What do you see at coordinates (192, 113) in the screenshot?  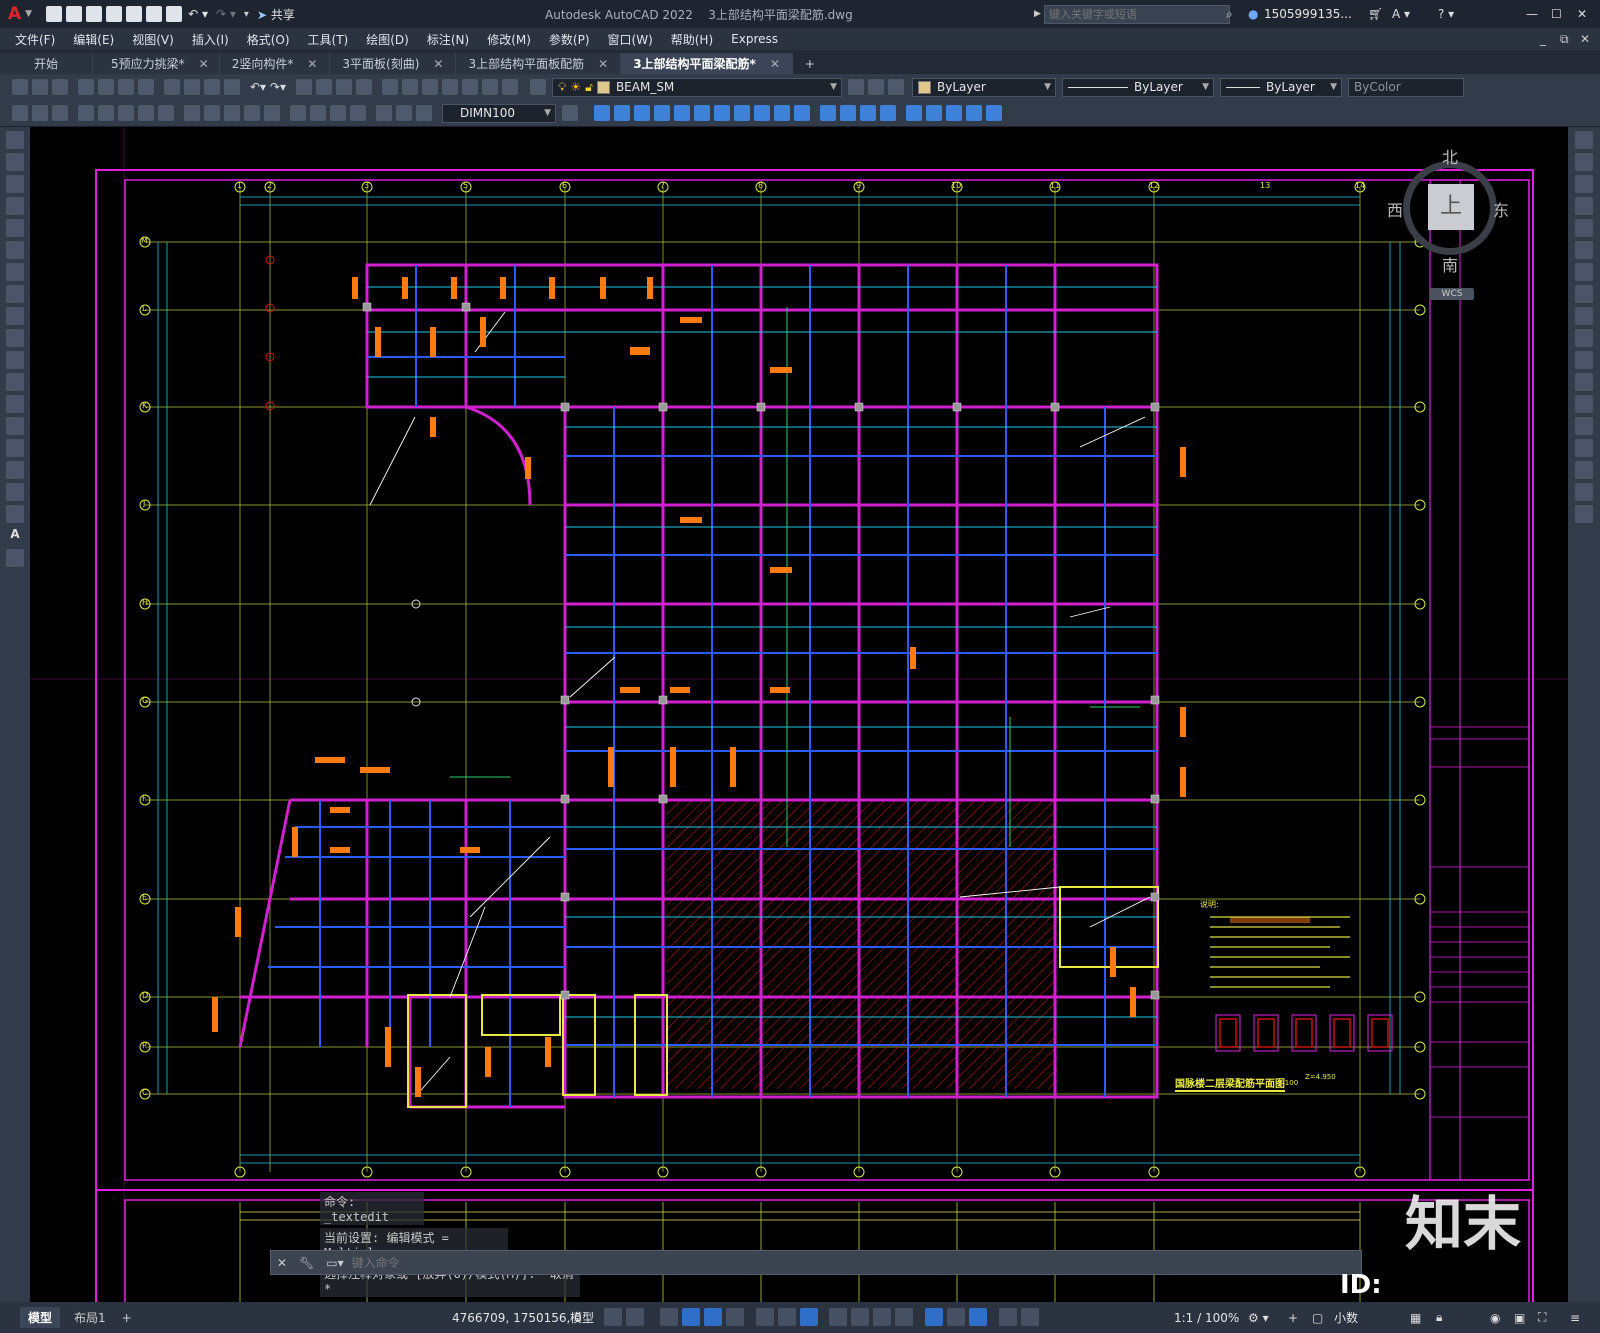 I see `qdim-icon` at bounding box center [192, 113].